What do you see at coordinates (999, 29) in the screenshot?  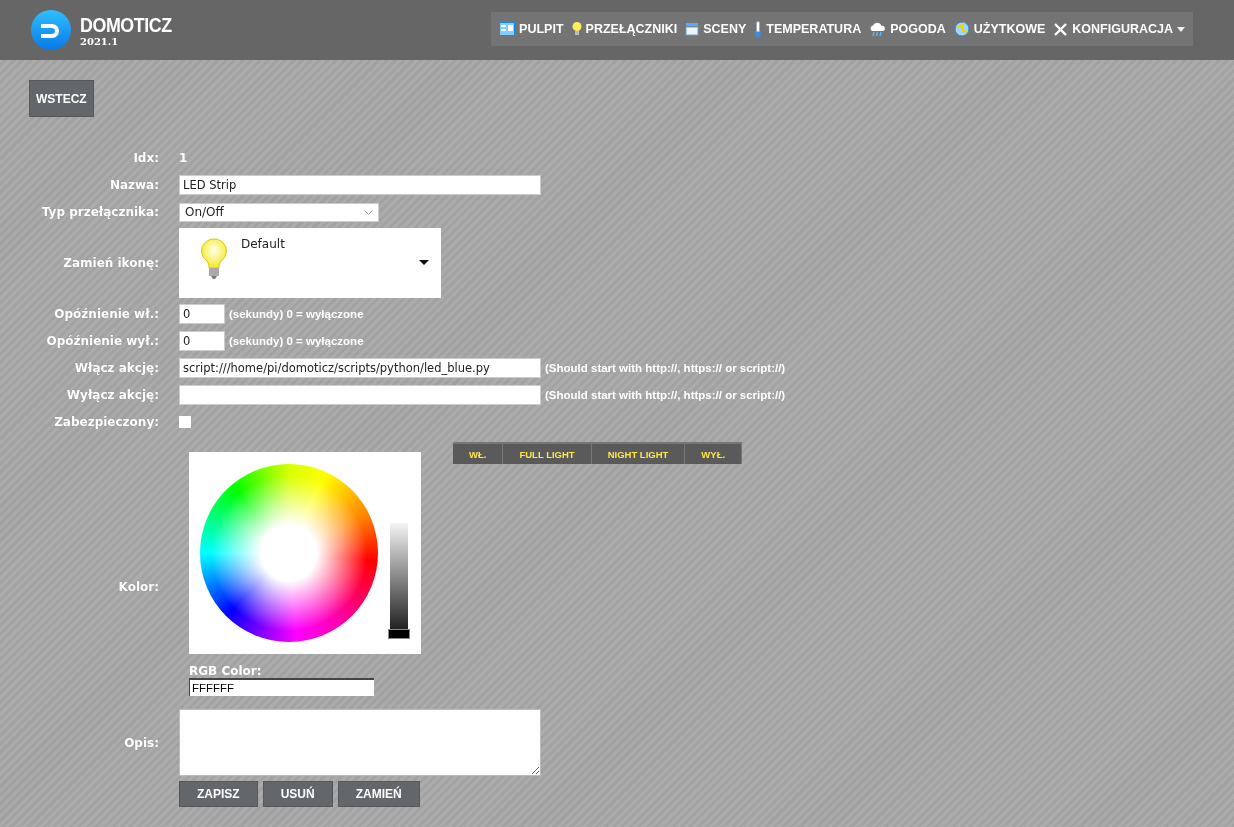 I see `nav-link: UŻYTKOWE` at bounding box center [999, 29].